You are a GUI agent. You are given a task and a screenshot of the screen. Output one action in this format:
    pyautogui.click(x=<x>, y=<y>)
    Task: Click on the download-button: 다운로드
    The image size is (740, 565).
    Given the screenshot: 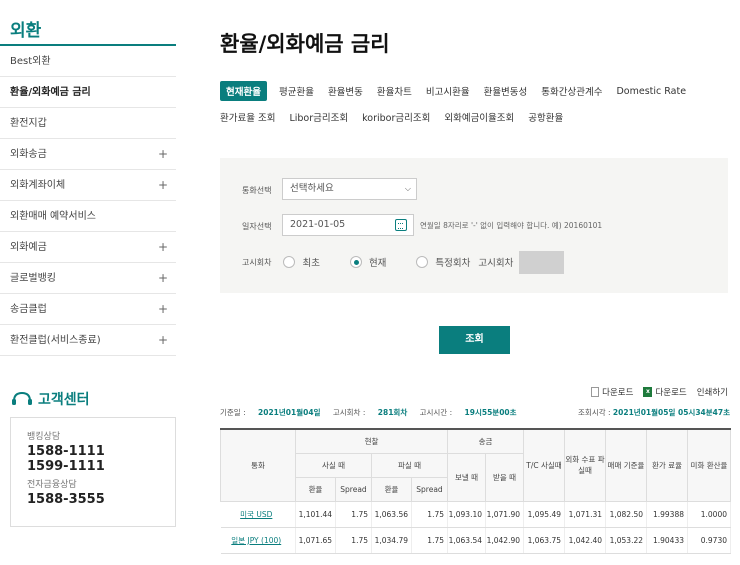 What is the action you would take?
    pyautogui.click(x=612, y=392)
    